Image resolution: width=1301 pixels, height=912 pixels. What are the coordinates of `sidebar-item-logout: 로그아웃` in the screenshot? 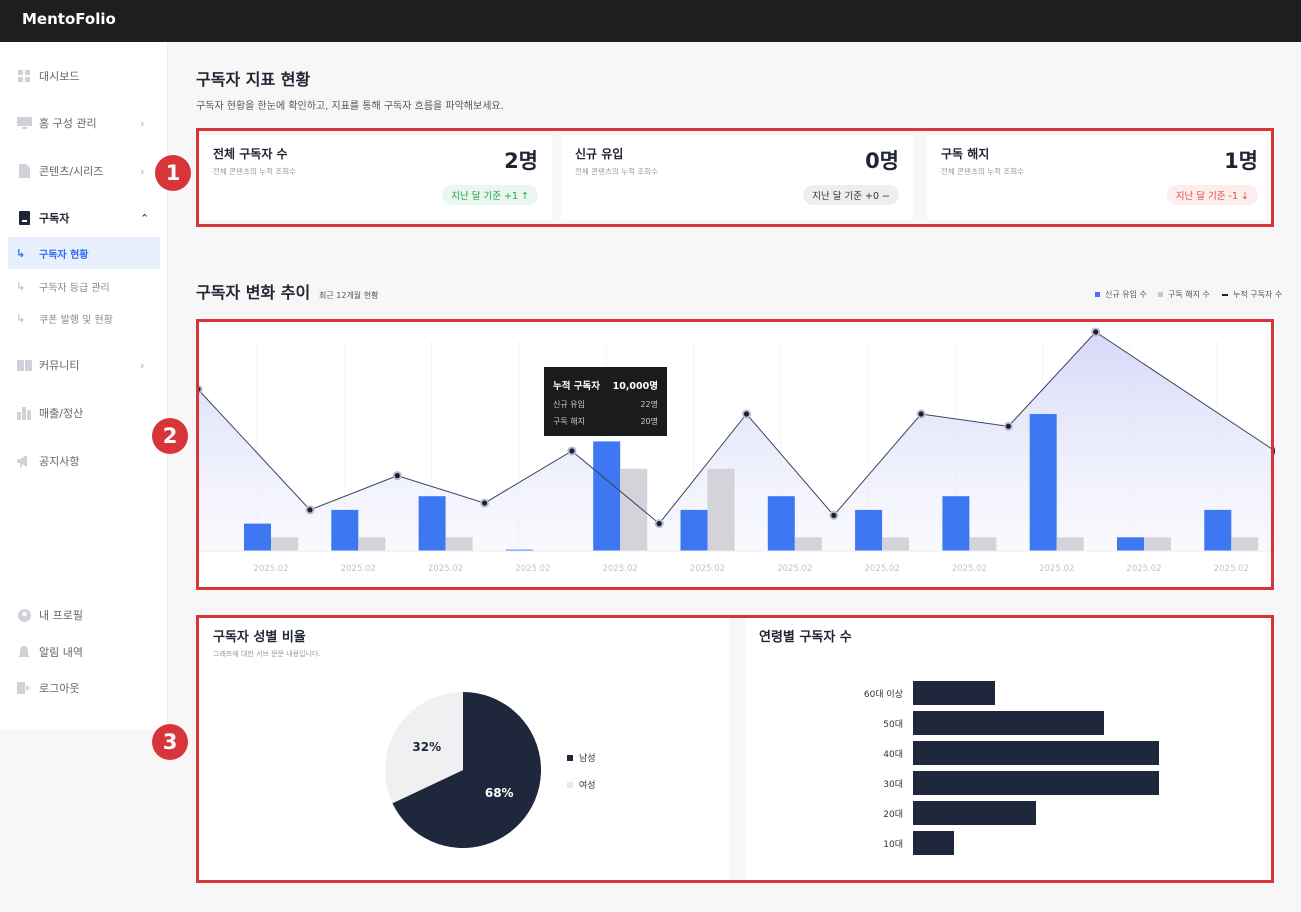 It's located at (80, 688).